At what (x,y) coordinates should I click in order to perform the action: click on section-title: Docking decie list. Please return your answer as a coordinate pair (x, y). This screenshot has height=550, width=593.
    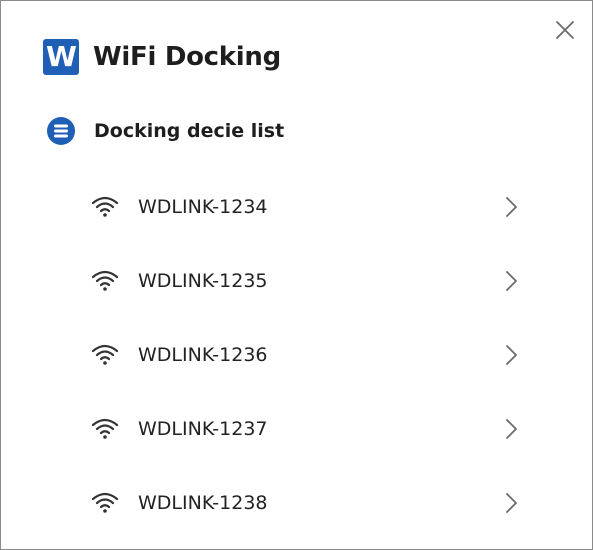
    Looking at the image, I should click on (189, 131).